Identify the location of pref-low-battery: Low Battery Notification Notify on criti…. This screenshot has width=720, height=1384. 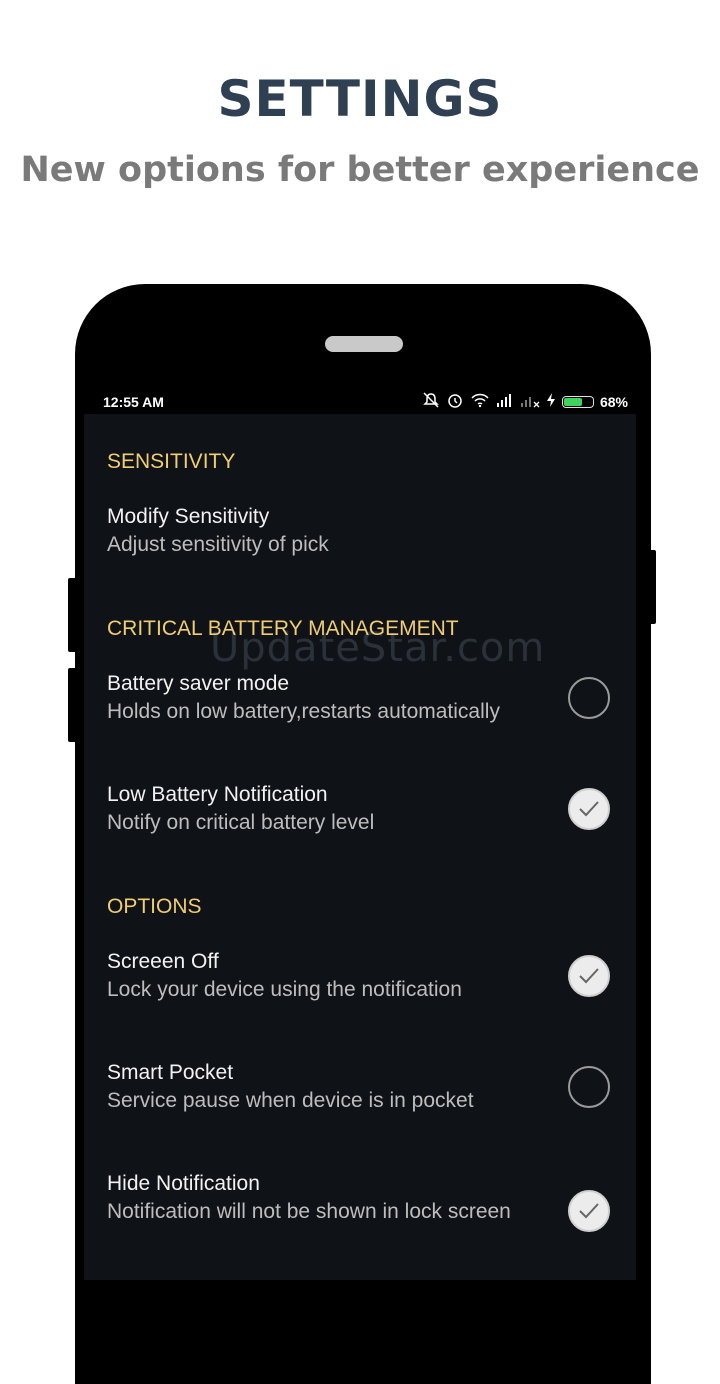
(362, 809).